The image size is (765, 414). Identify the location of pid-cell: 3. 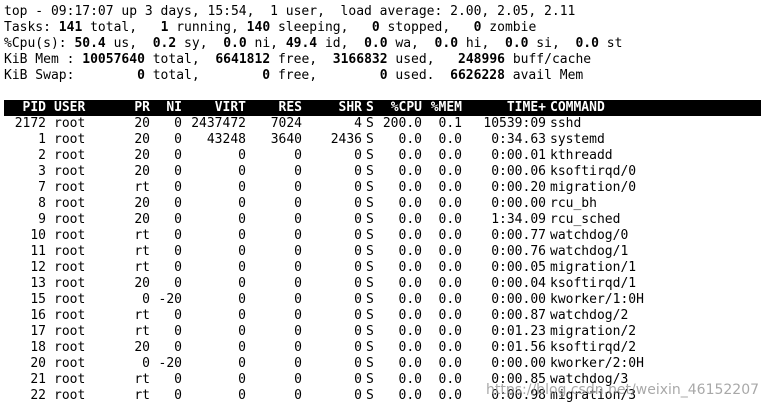
(42, 171).